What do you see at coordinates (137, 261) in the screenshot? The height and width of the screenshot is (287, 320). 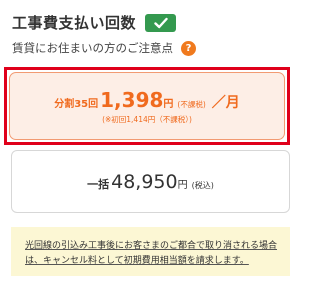 I see `cancellation-notice-line-2: は、キャンセル料として初期費用相当額を請求します。` at bounding box center [137, 261].